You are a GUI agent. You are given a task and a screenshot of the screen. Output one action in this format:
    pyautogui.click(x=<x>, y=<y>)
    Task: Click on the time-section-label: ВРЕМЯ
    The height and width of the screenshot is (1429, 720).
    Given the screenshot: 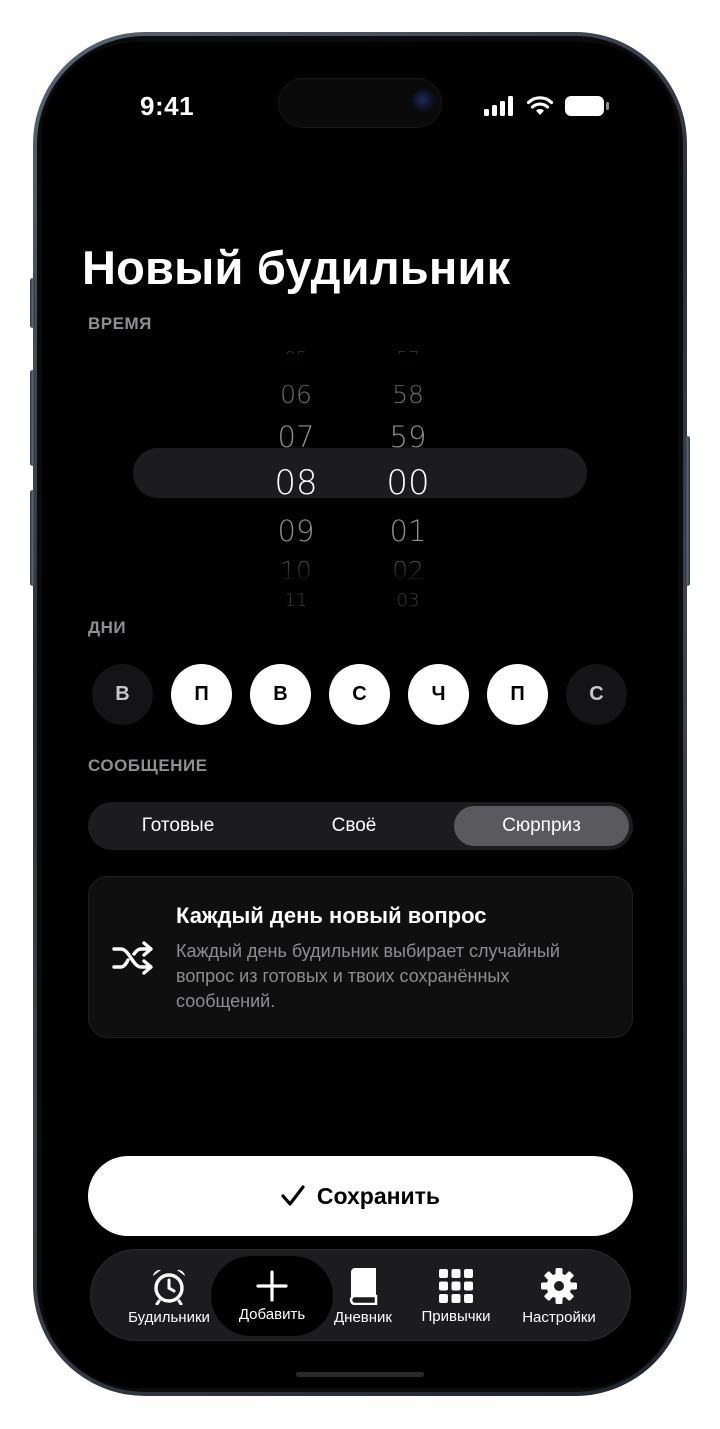 What is the action you would take?
    pyautogui.click(x=120, y=323)
    